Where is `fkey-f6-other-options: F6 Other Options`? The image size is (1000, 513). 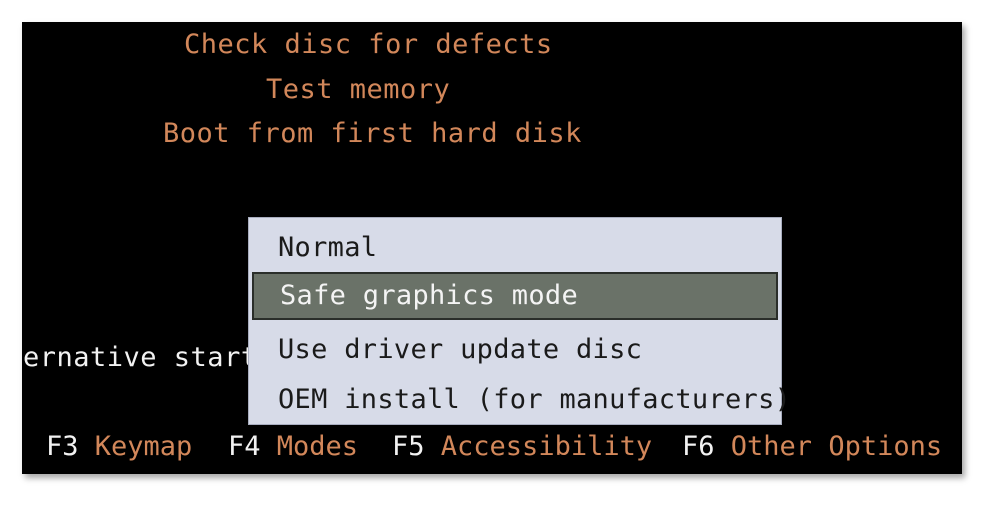 fkey-f6-other-options: F6 Other Options is located at coordinates (812, 447).